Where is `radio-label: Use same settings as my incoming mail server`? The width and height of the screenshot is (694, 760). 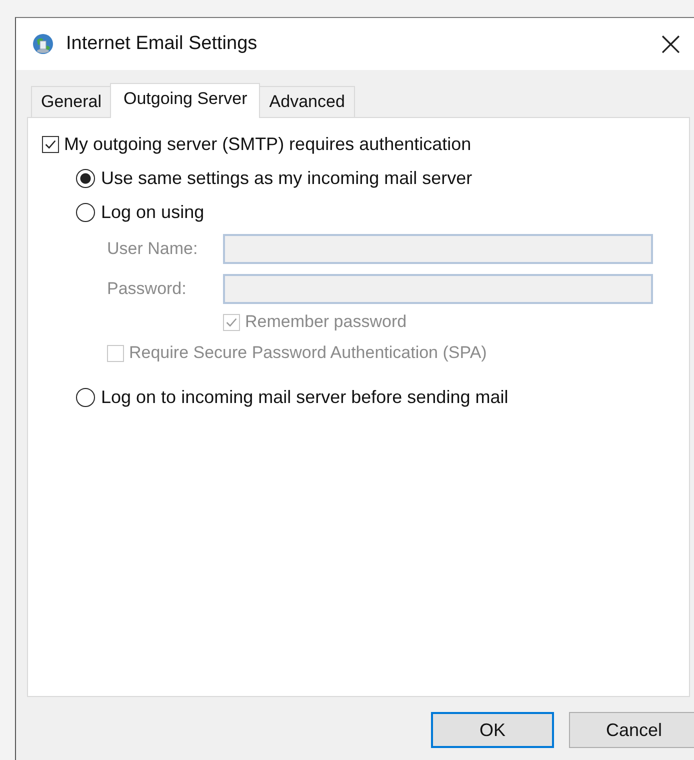
radio-label: Use same settings as my incoming mail server is located at coordinates (286, 178).